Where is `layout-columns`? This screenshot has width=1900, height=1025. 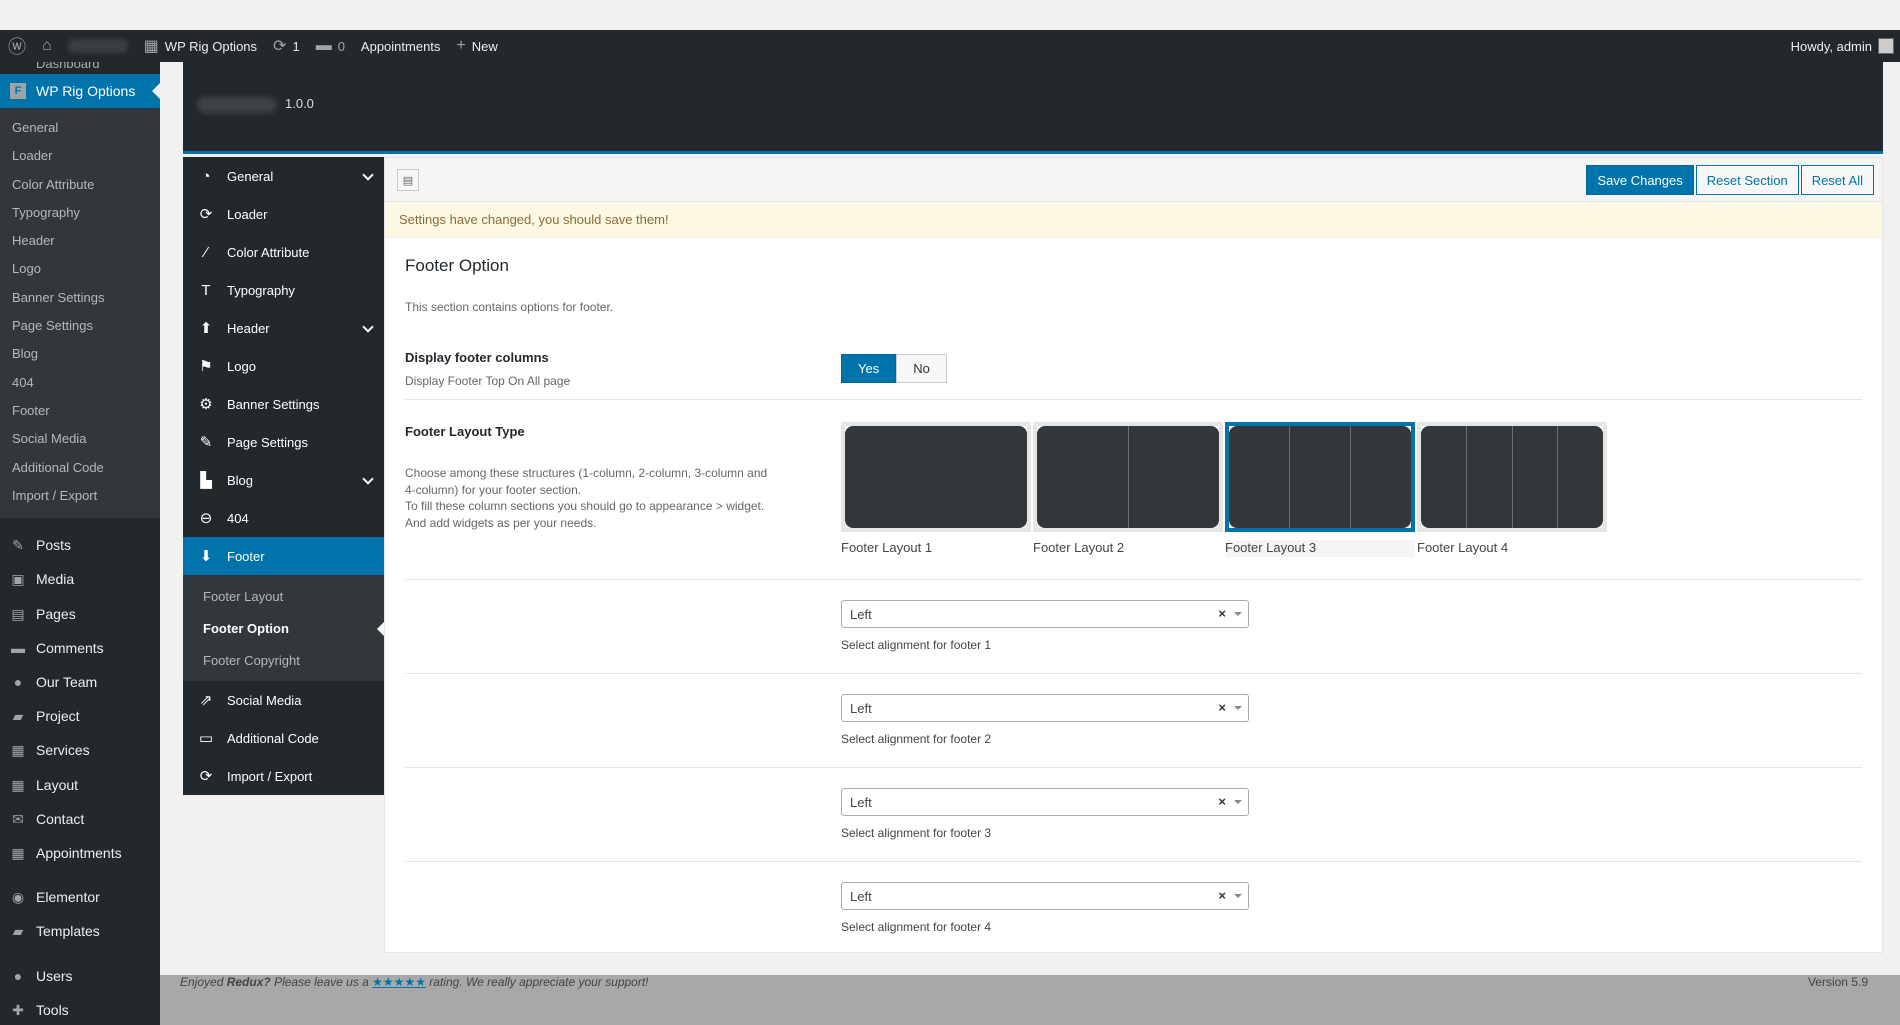 layout-columns is located at coordinates (1320, 477).